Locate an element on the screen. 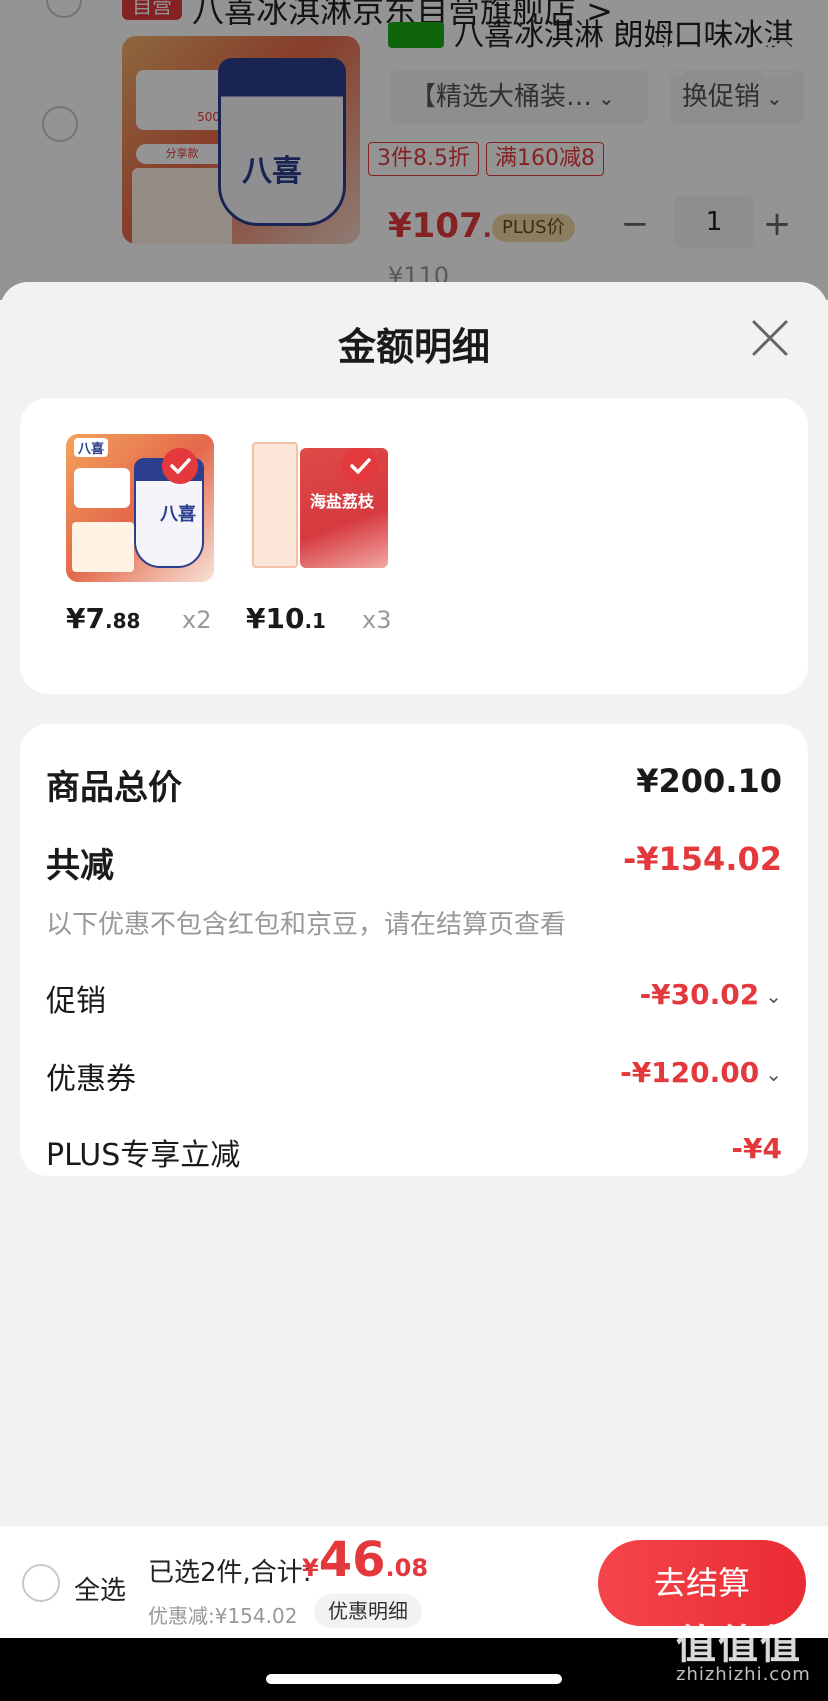 This screenshot has width=828, height=1701. discount-note: 以下优惠不包含红包和京豆，请在结算页查看 is located at coordinates (306, 925).